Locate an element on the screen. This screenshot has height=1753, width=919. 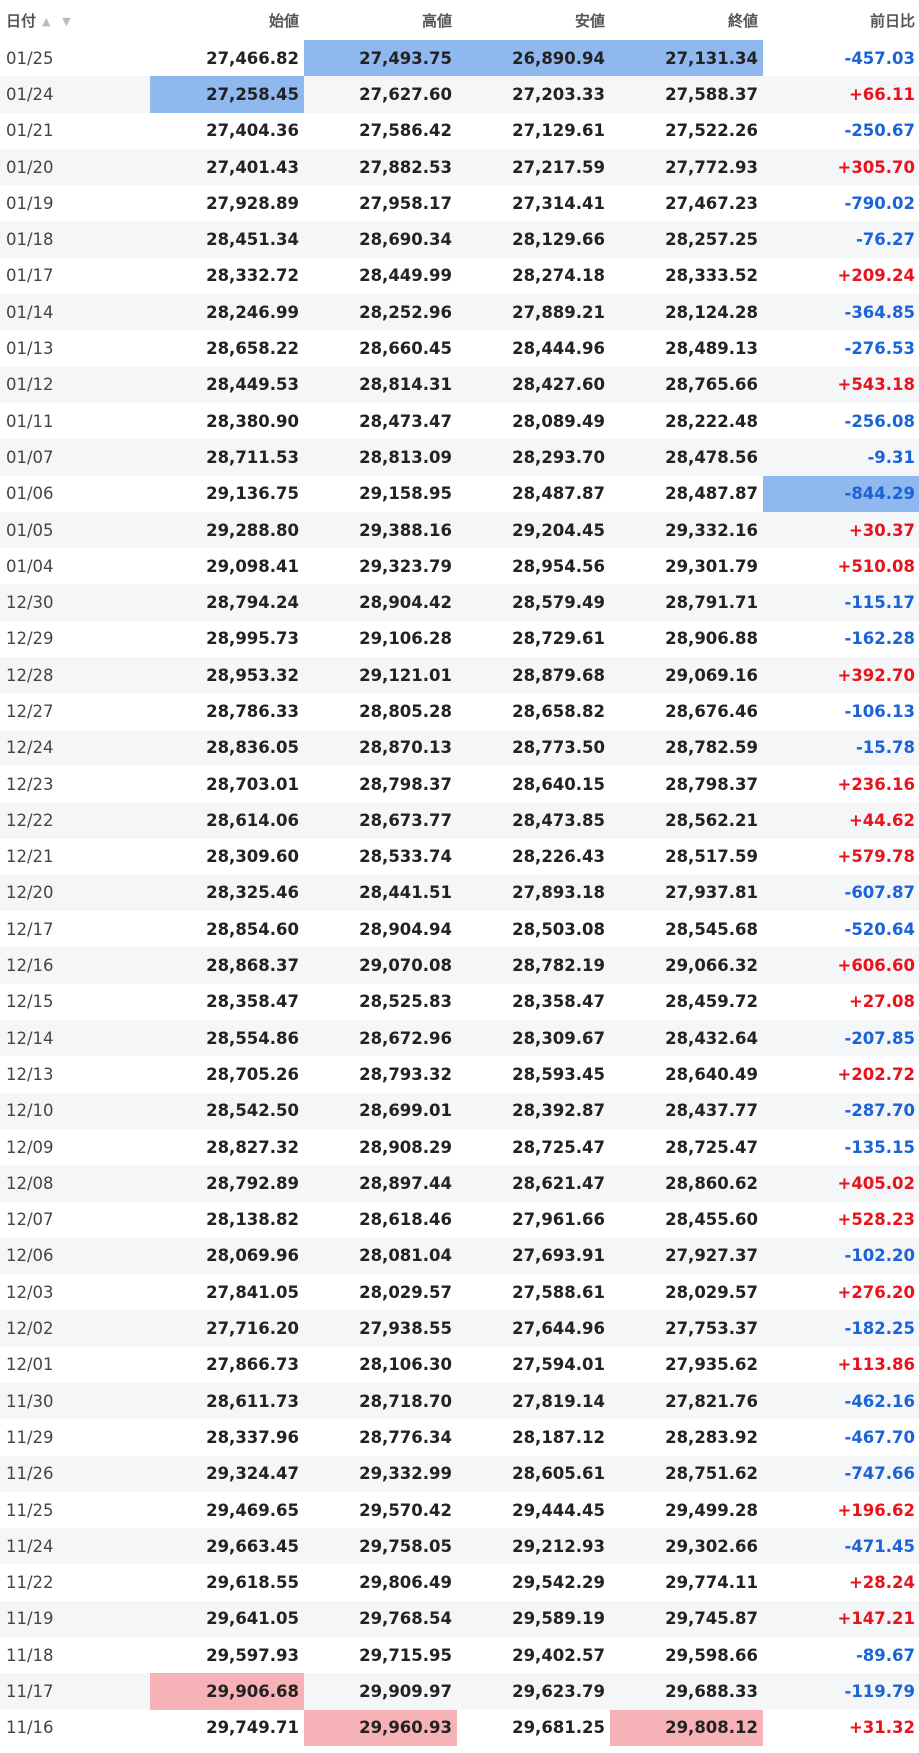
cell-high: 27,938.55 is located at coordinates (405, 1329).